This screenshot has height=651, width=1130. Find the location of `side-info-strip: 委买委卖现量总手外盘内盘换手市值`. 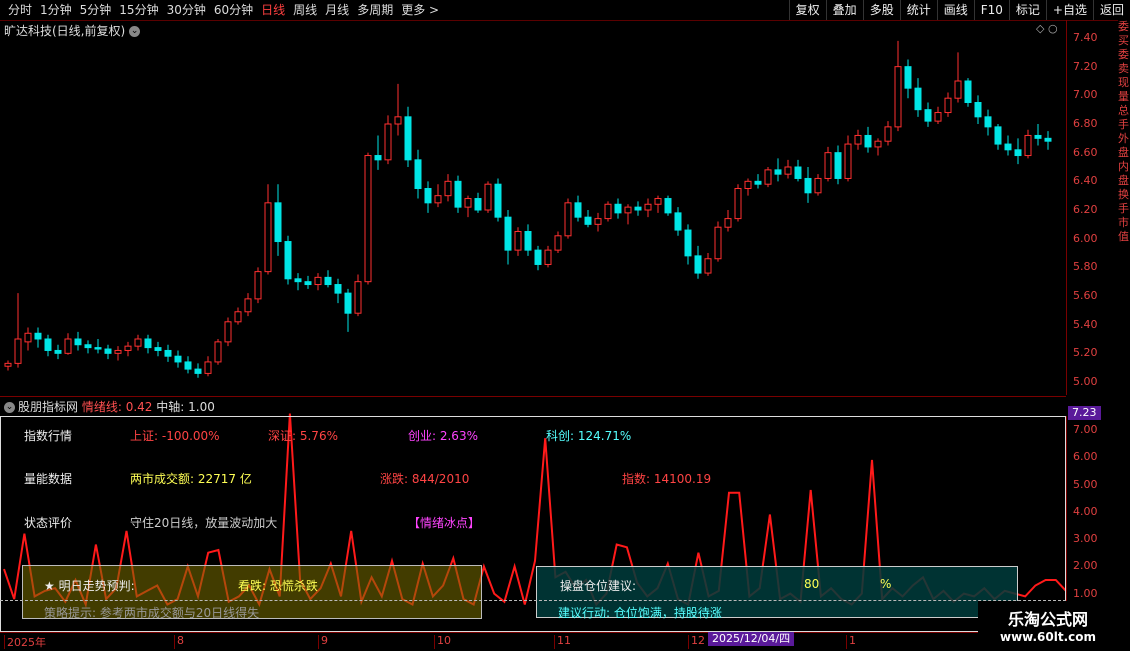

side-info-strip: 委买委卖现量总手外盘内盘换手市值 is located at coordinates (1124, 327).